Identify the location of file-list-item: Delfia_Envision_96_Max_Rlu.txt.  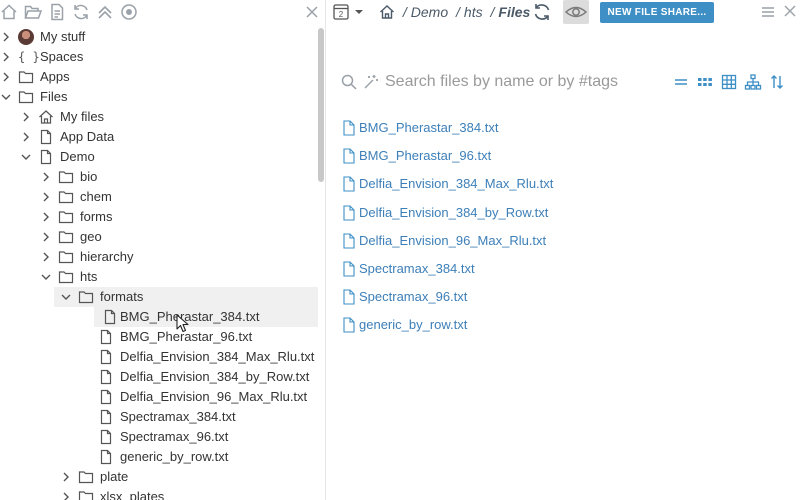
(561, 243).